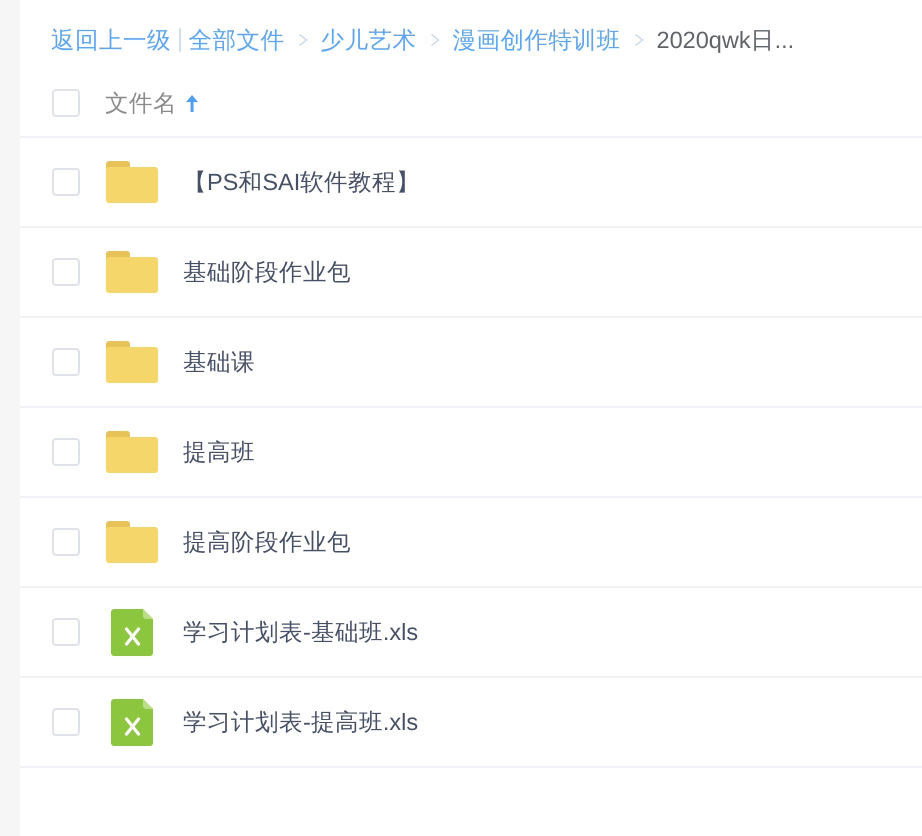 This screenshot has height=836, width=922. I want to click on file-name: 【PS和SAI软件教程】, so click(301, 182).